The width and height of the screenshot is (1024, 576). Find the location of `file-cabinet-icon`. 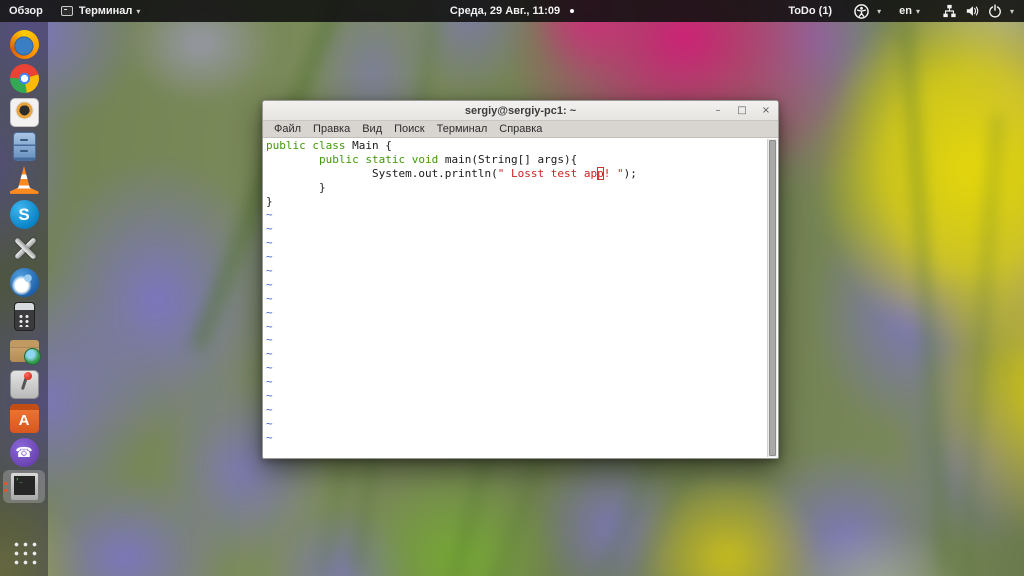

file-cabinet-icon is located at coordinates (24, 146).